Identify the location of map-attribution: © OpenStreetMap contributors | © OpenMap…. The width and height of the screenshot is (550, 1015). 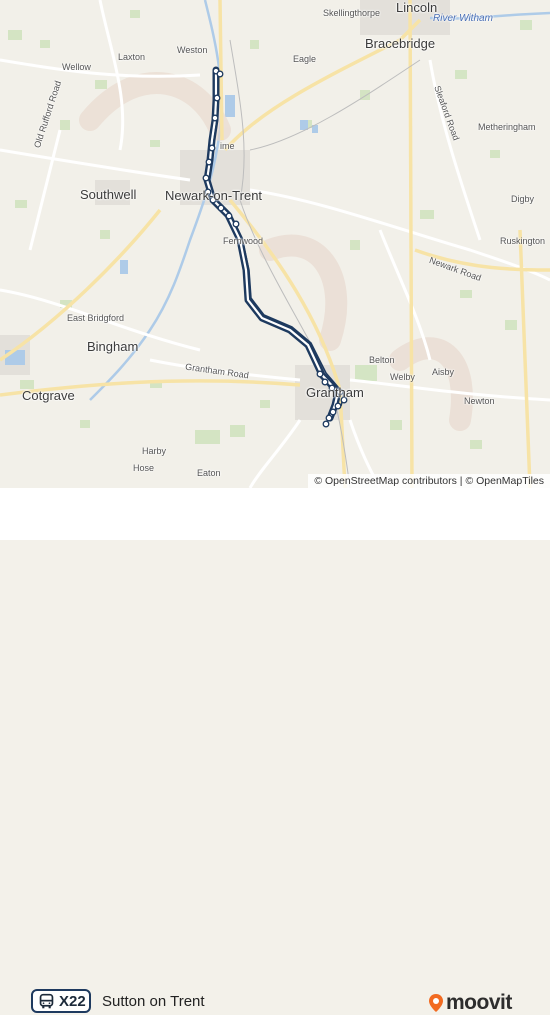
(429, 481).